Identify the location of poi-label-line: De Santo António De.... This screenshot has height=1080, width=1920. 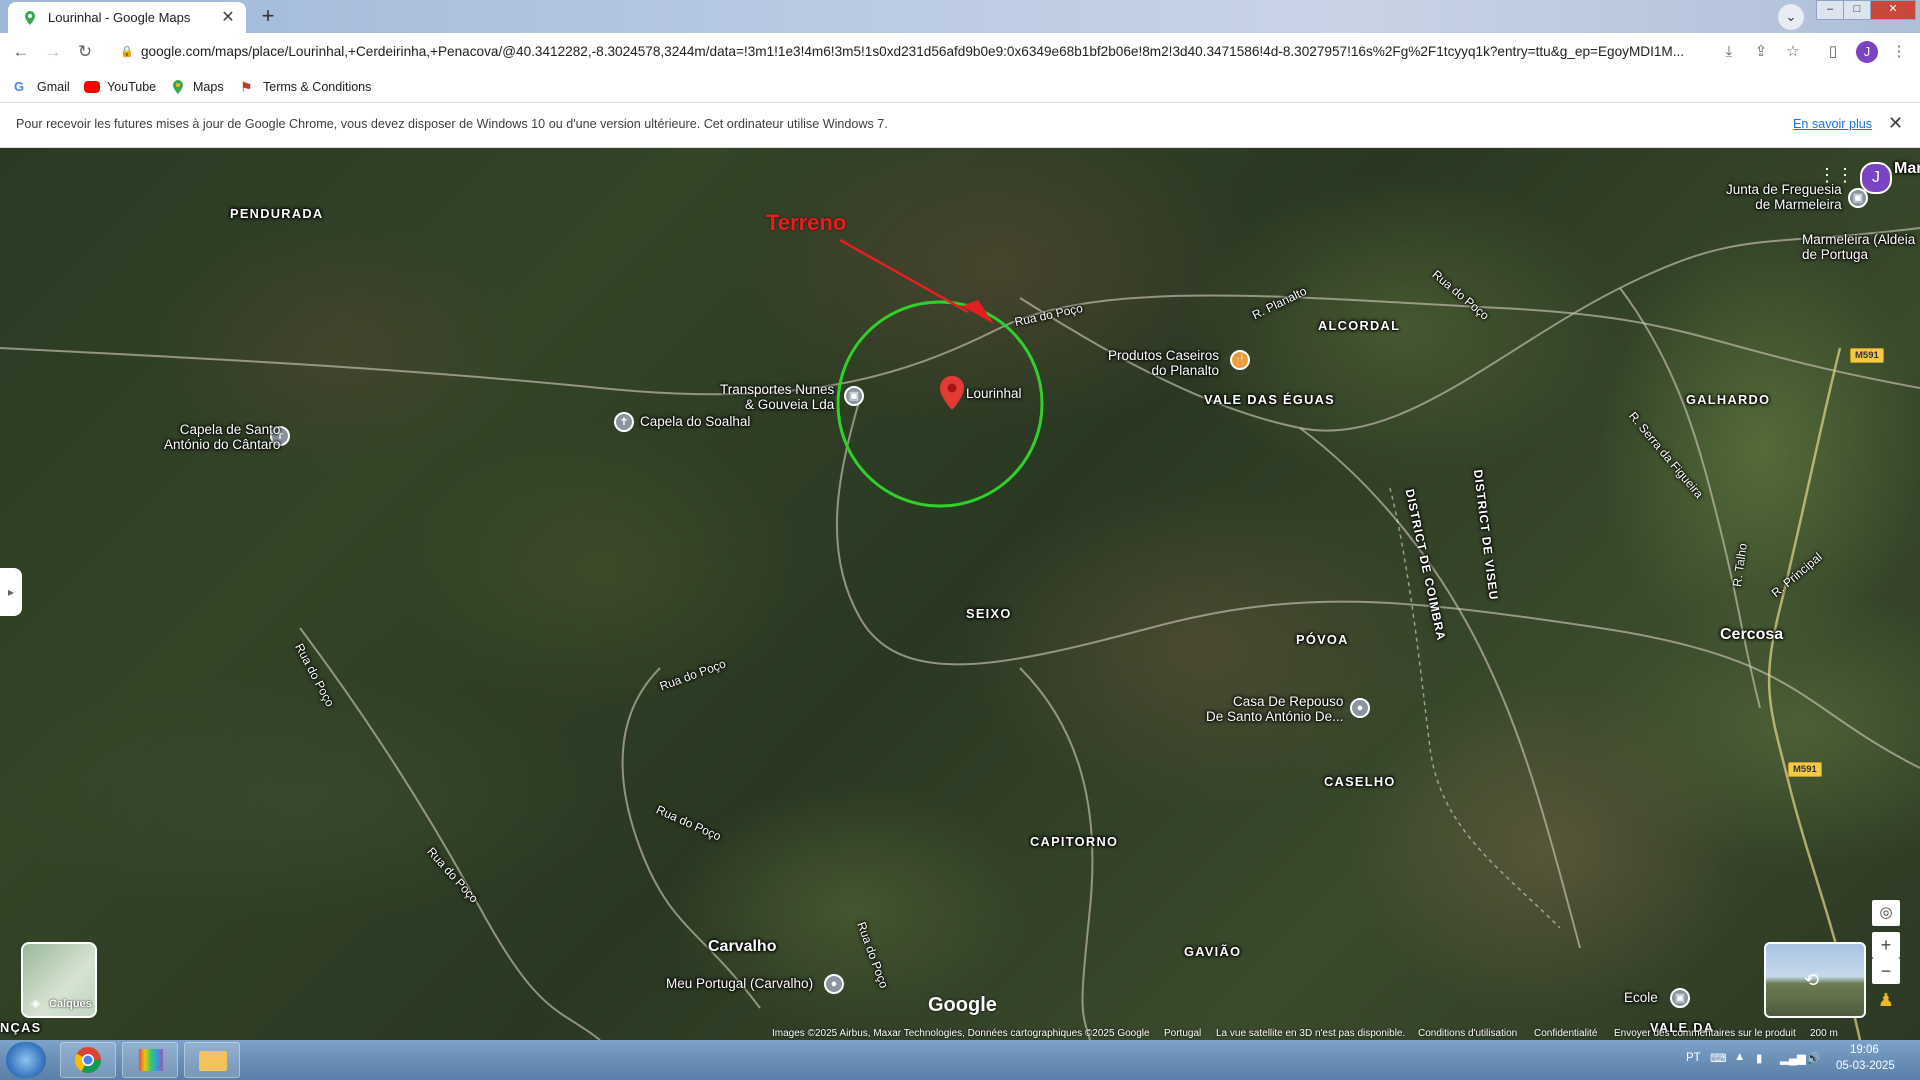
(1275, 716).